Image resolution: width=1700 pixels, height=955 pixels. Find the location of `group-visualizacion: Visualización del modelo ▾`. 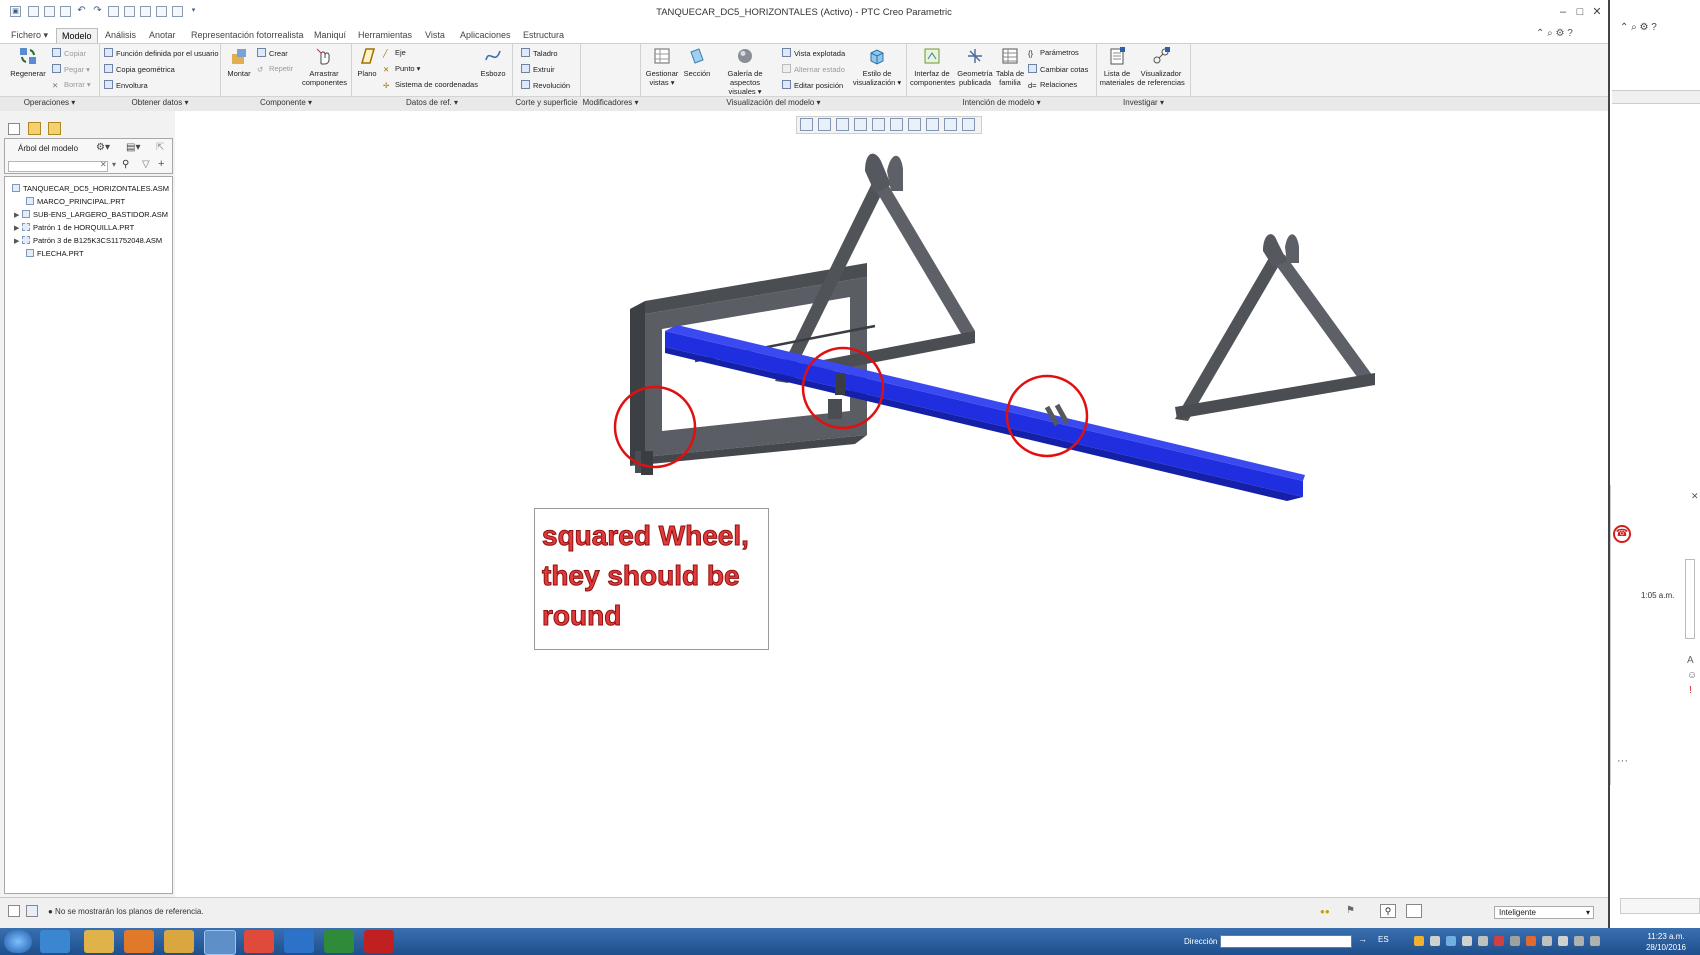

group-visualizacion: Visualización del modelo ▾ is located at coordinates (773, 103).